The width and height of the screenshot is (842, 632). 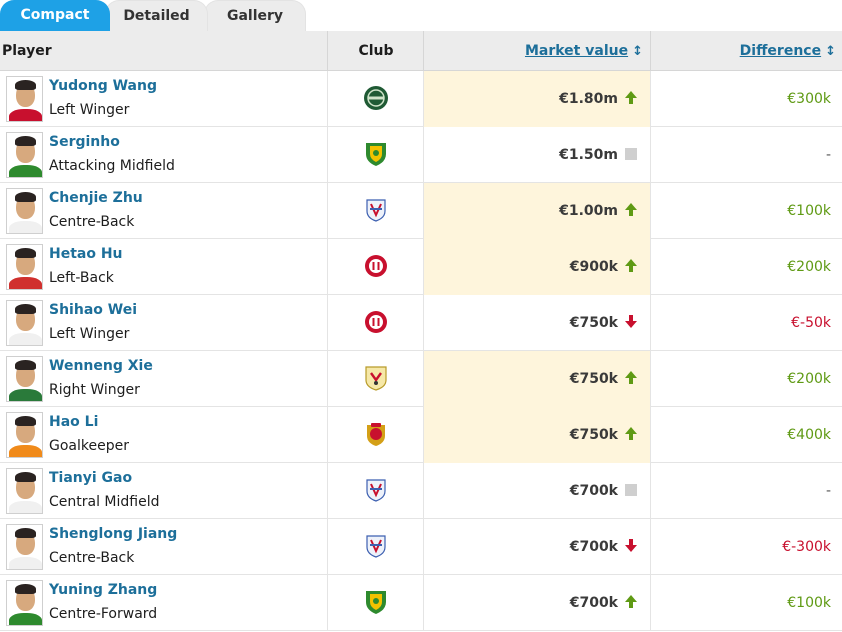 I want to click on view-tabs: Gallery Detailed Compact, so click(x=421, y=15).